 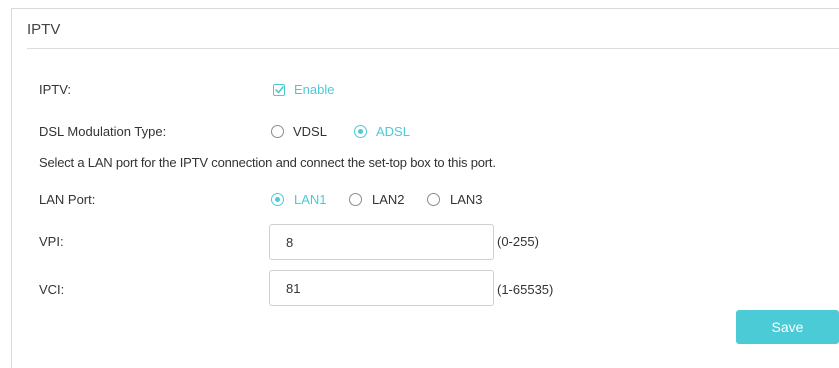 What do you see at coordinates (525, 289) in the screenshot?
I see `vci-range-hint: (1-65535)` at bounding box center [525, 289].